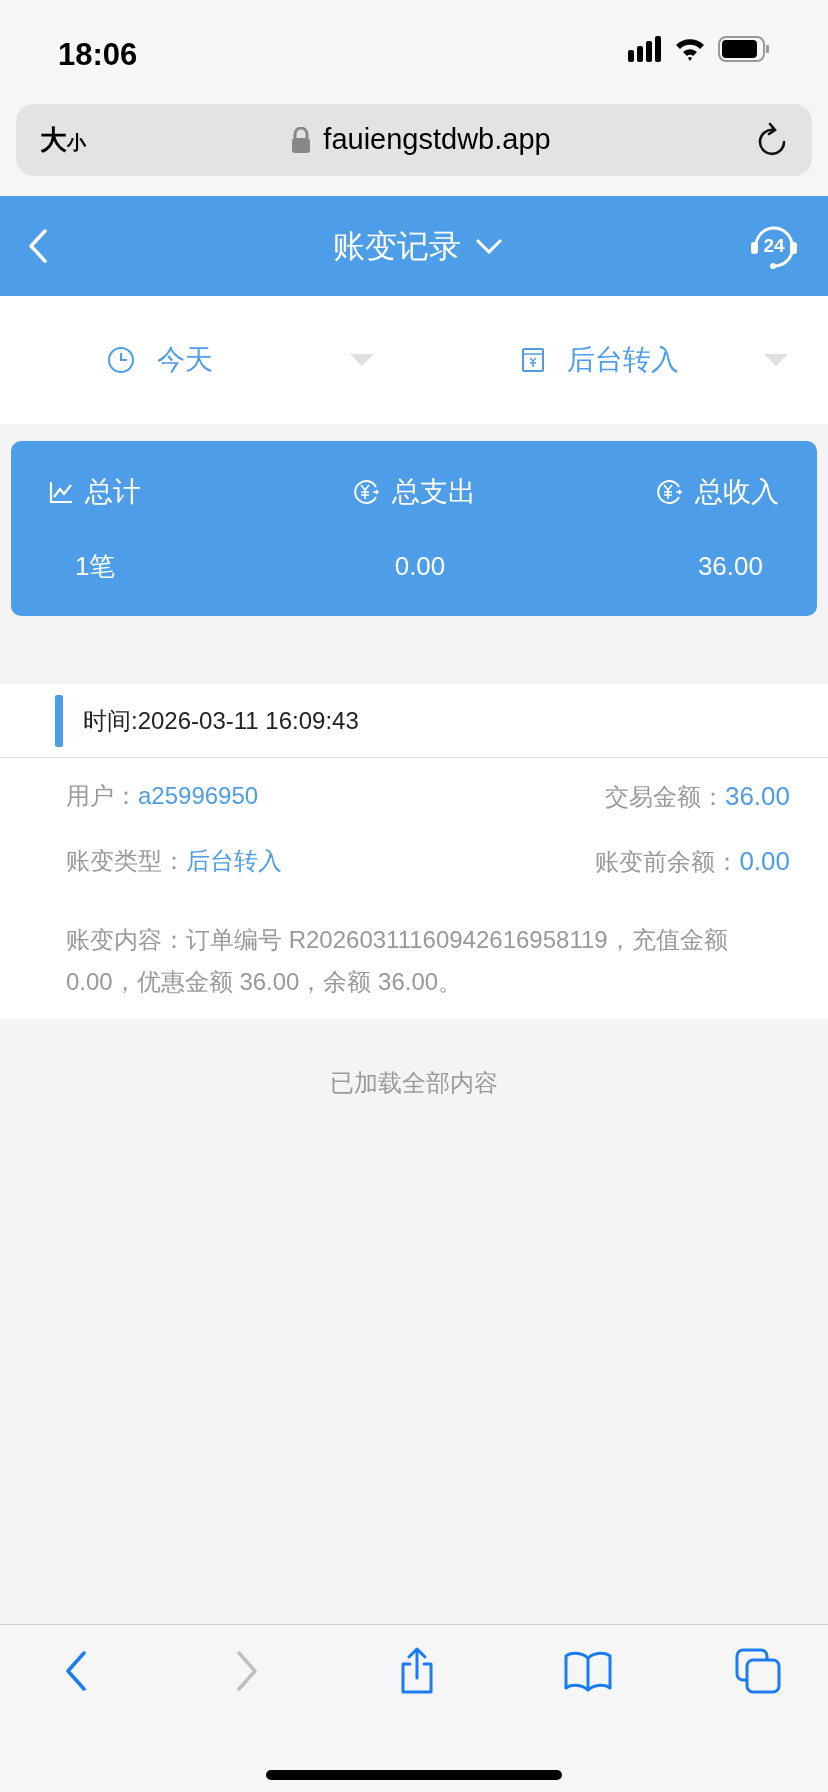  What do you see at coordinates (437, 140) in the screenshot?
I see `url-text: fauiengstdwb.app` at bounding box center [437, 140].